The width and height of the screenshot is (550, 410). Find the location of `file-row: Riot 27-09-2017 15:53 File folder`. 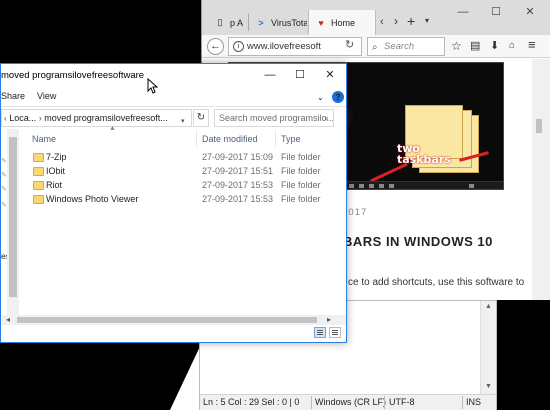

file-row: Riot 27-09-2017 15:53 File folder is located at coordinates (173, 186).